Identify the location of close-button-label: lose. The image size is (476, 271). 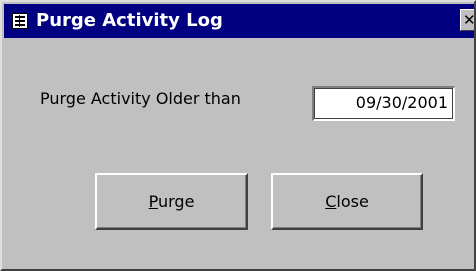
(352, 201).